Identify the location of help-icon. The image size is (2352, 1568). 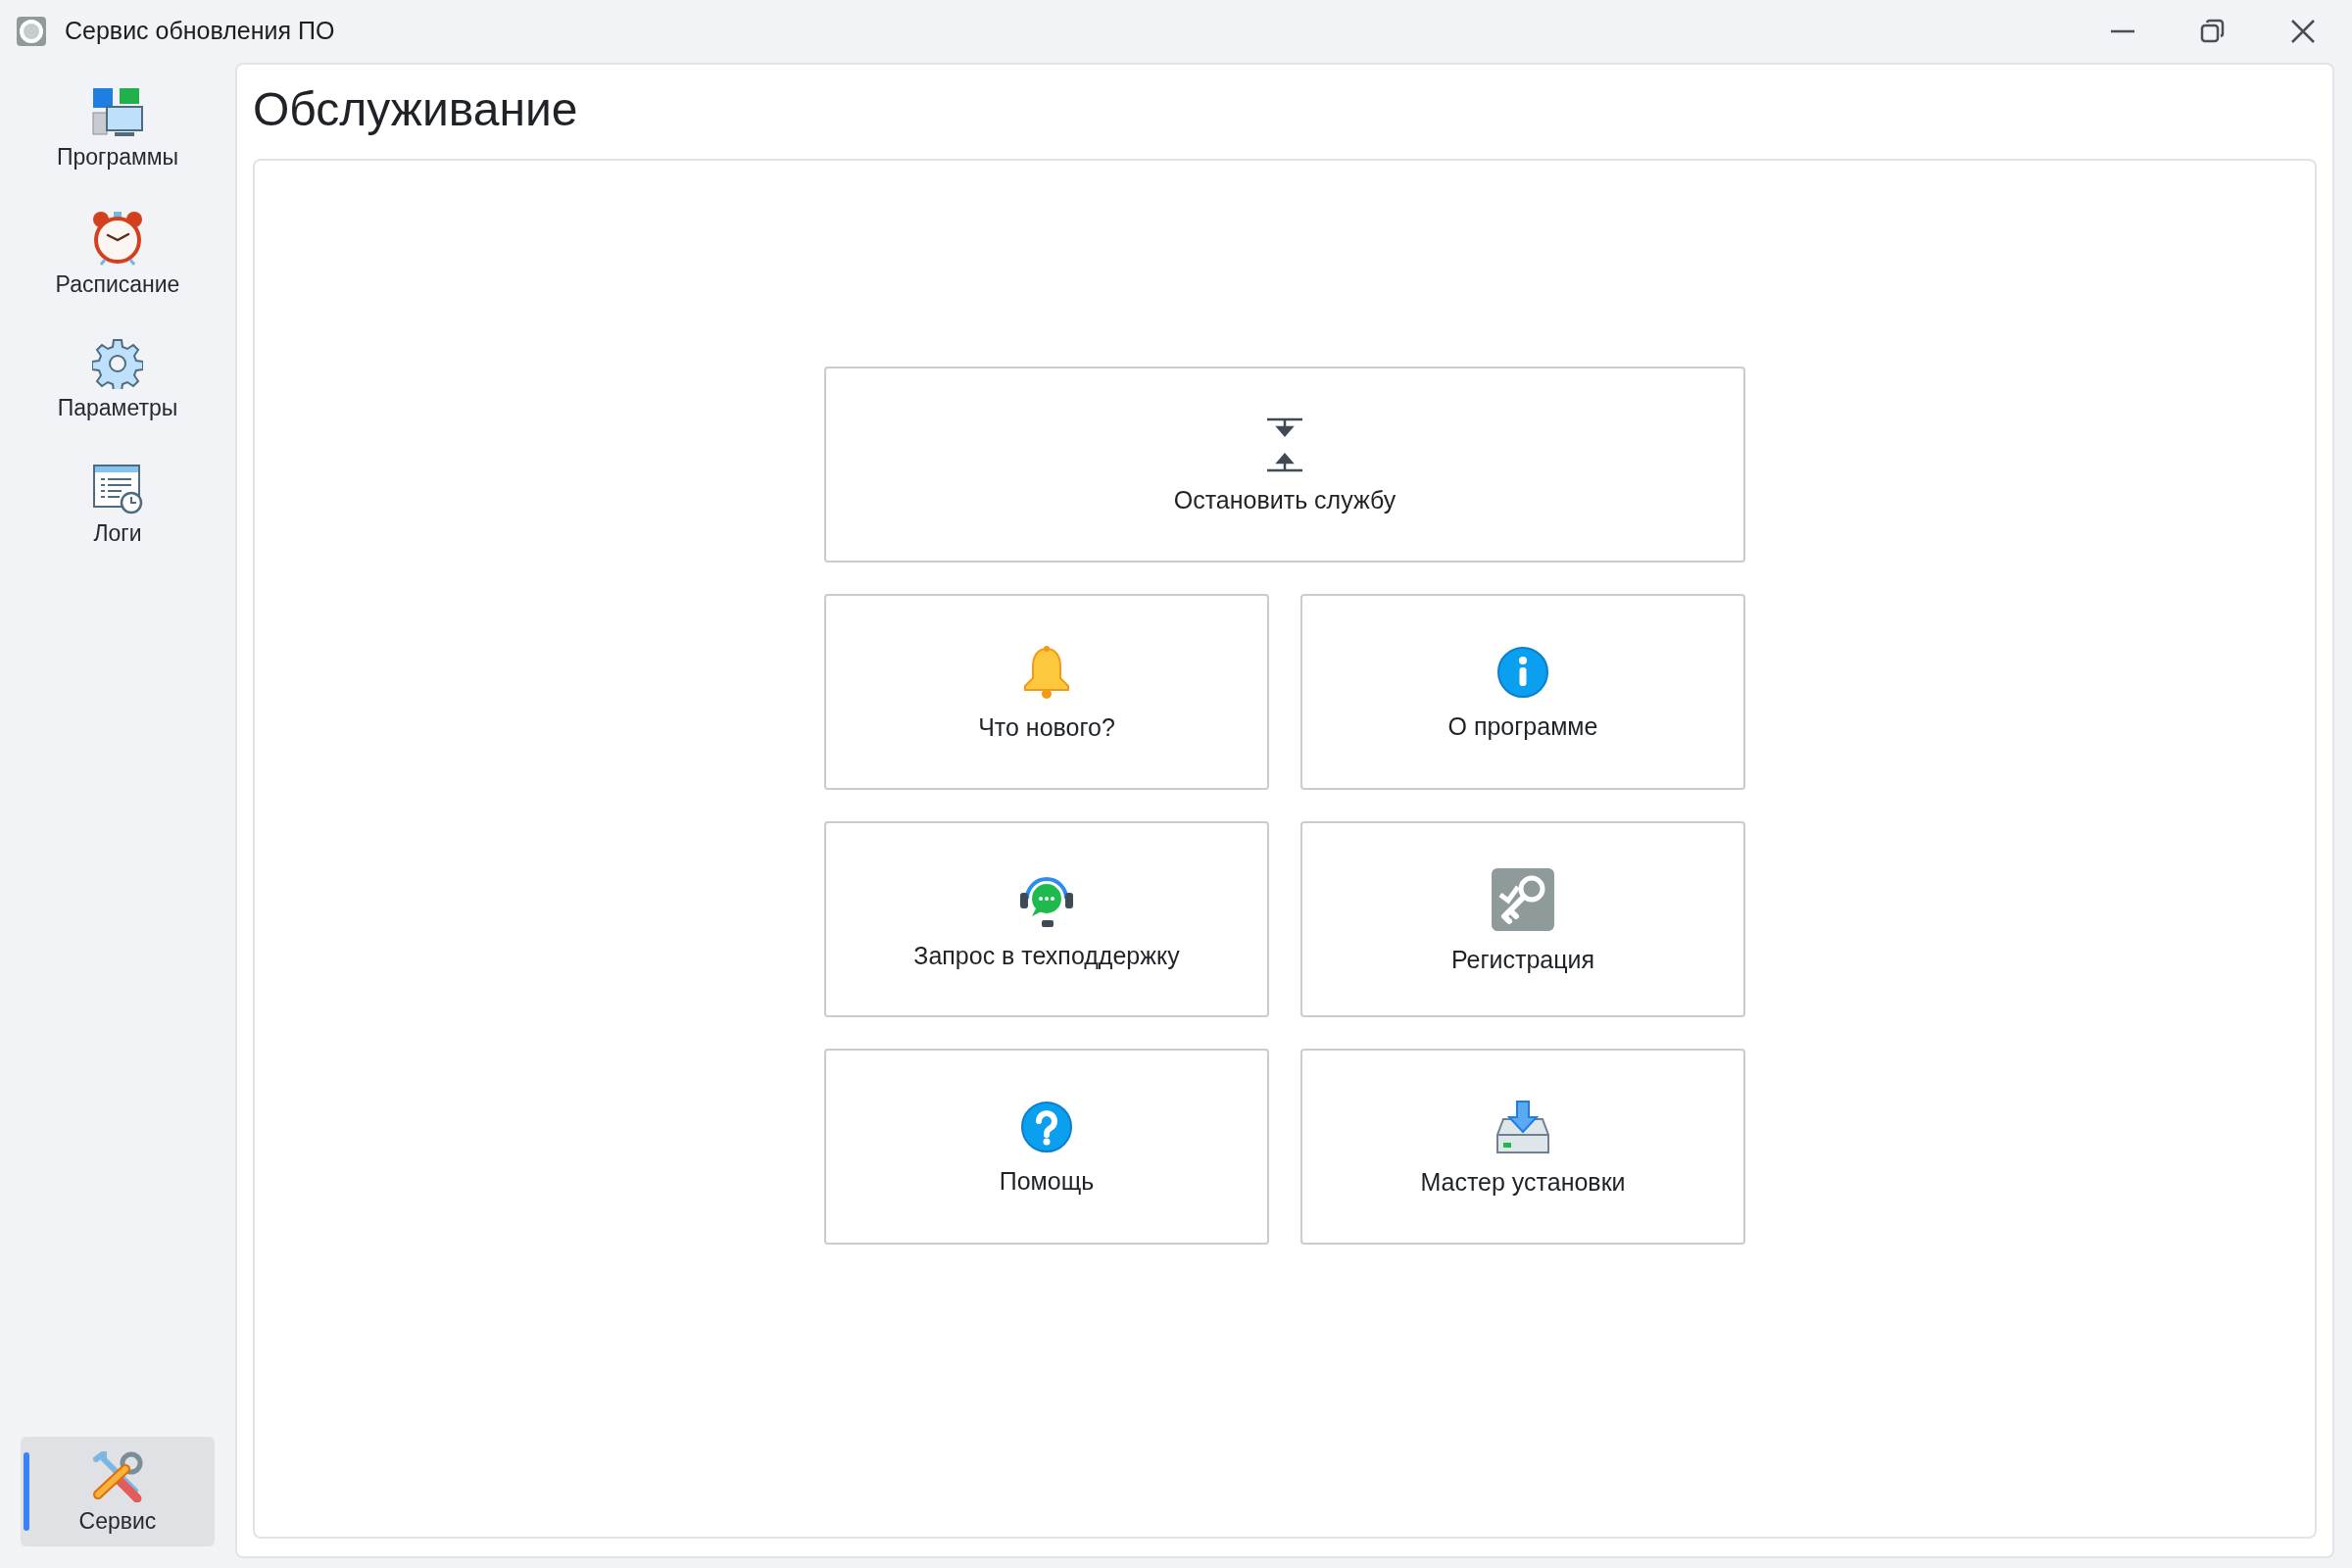
(1046, 1126).